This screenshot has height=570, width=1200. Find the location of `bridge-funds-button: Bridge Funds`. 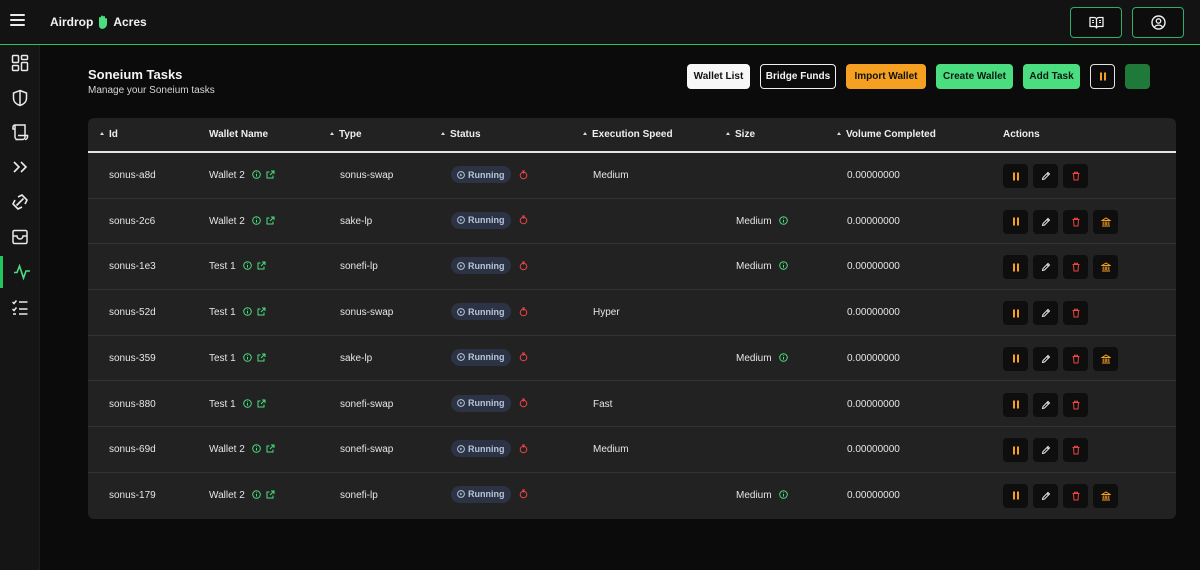

bridge-funds-button: Bridge Funds is located at coordinates (798, 76).